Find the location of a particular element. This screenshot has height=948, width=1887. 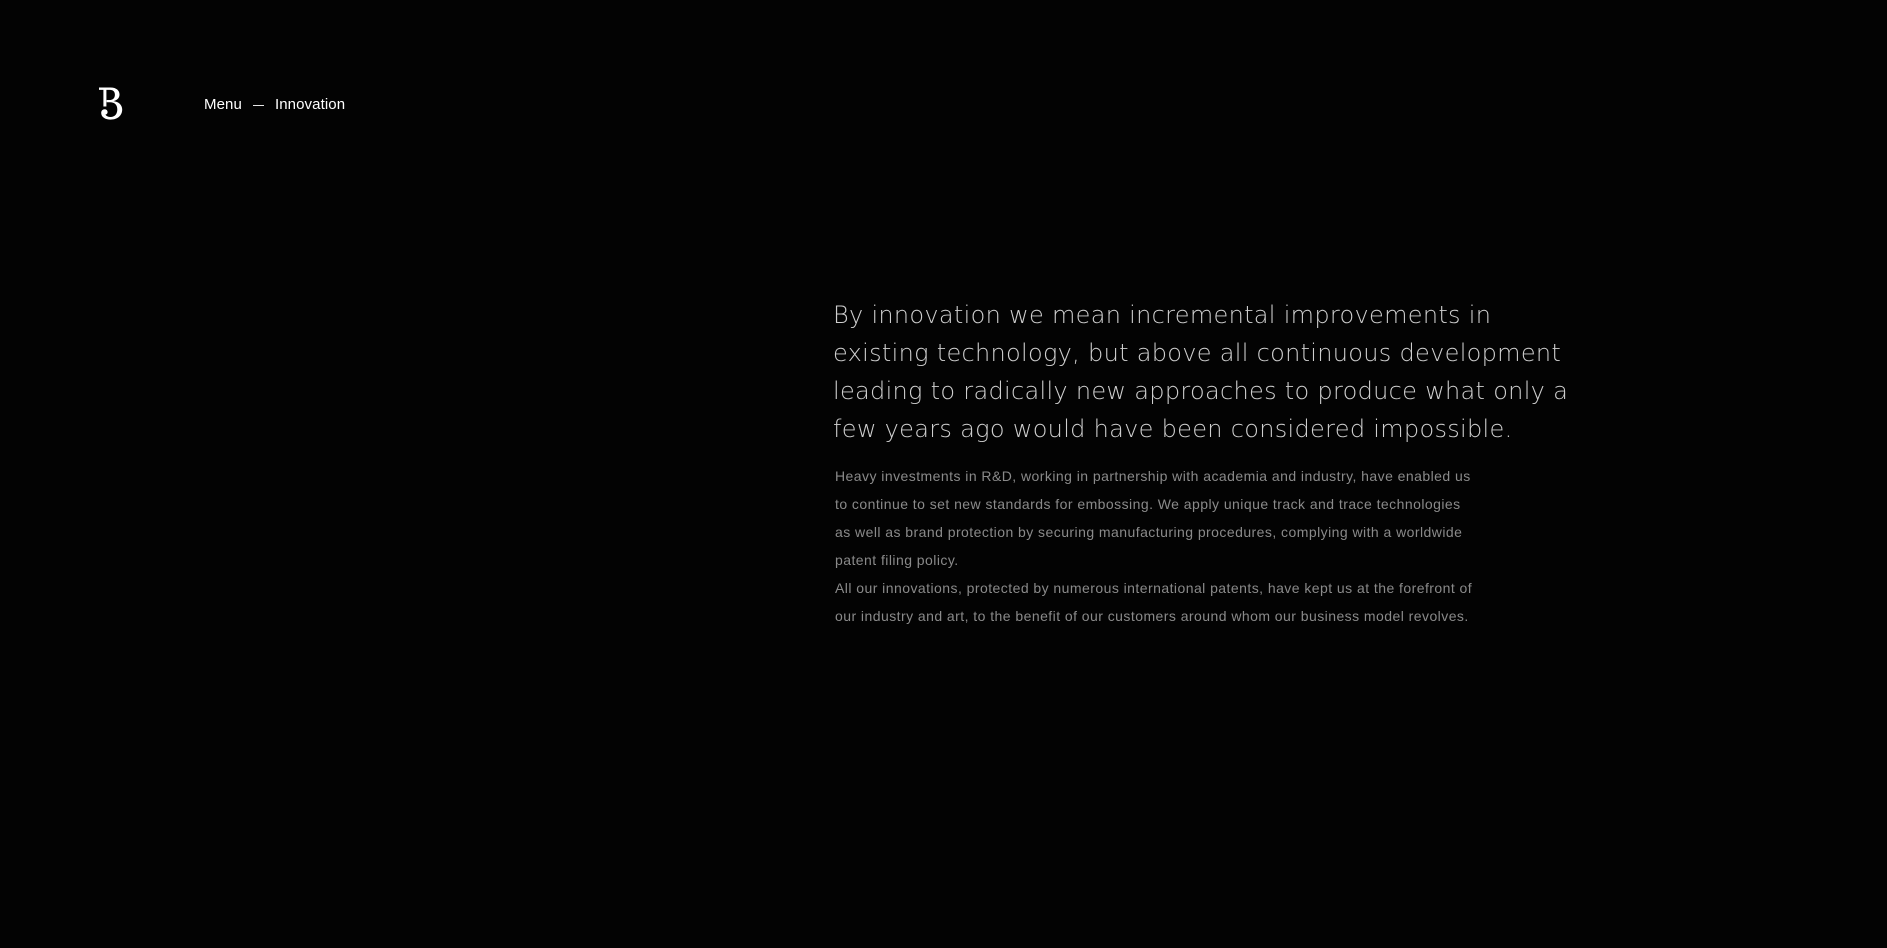

menu-link: Menu is located at coordinates (223, 105).